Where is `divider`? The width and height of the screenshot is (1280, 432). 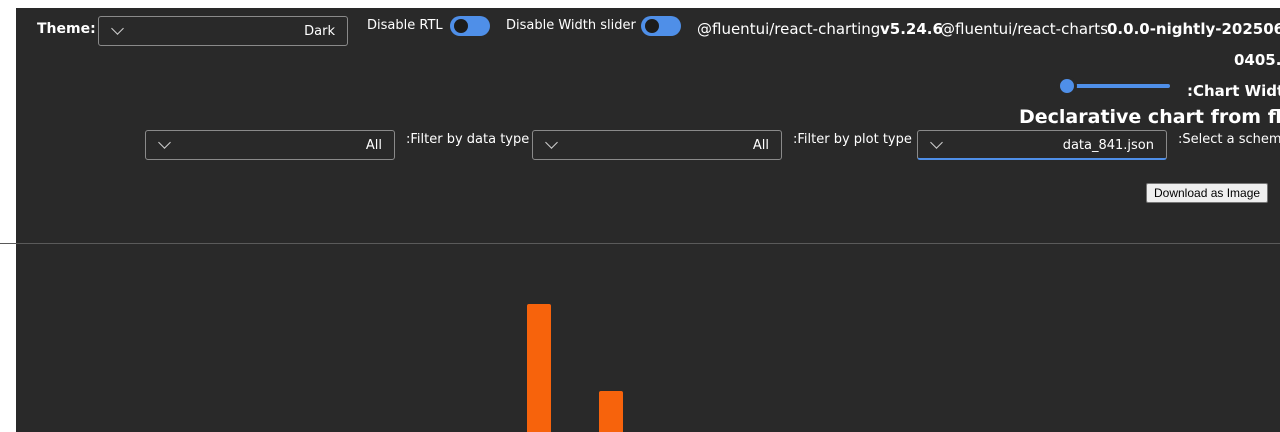
divider is located at coordinates (648, 243).